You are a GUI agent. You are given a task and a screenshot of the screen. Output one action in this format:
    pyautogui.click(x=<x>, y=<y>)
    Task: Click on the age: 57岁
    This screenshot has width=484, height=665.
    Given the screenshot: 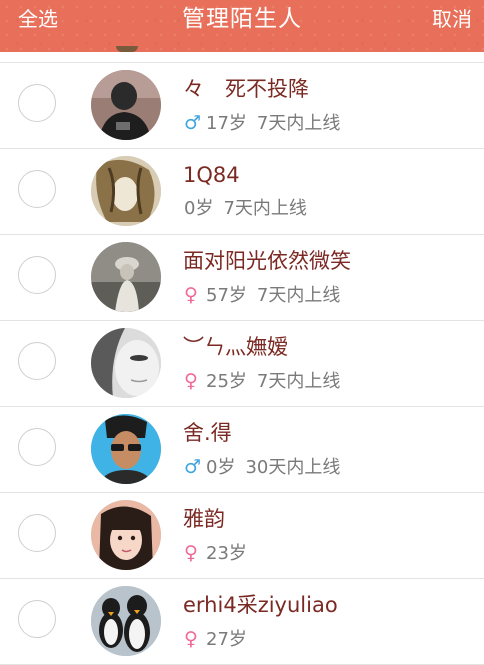 What is the action you would take?
    pyautogui.click(x=226, y=295)
    